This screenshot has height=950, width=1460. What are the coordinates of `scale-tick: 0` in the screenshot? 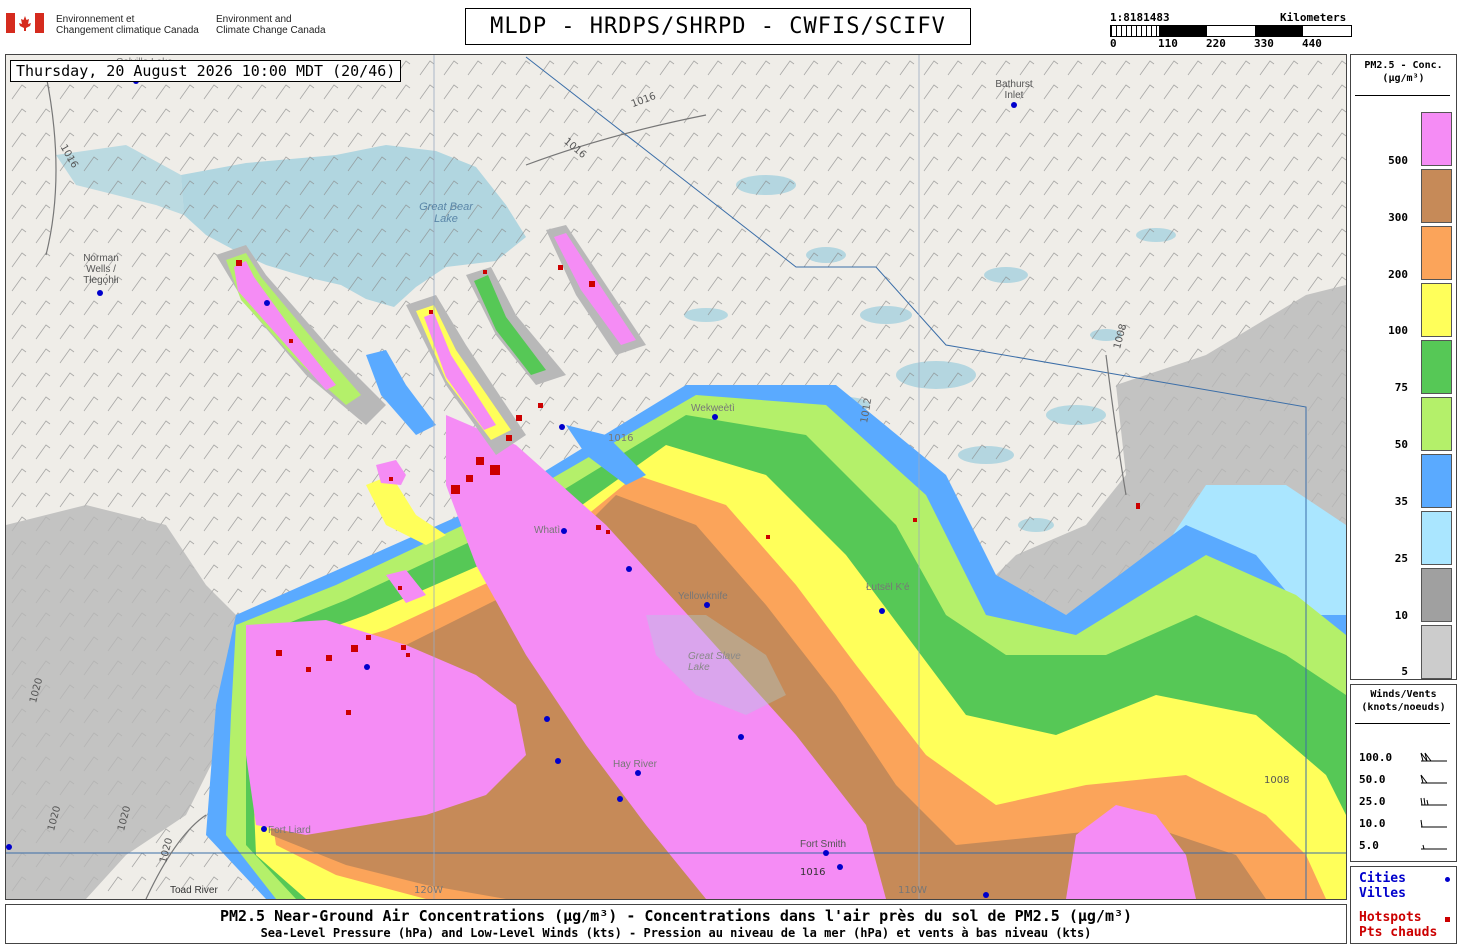 It's located at (1113, 43).